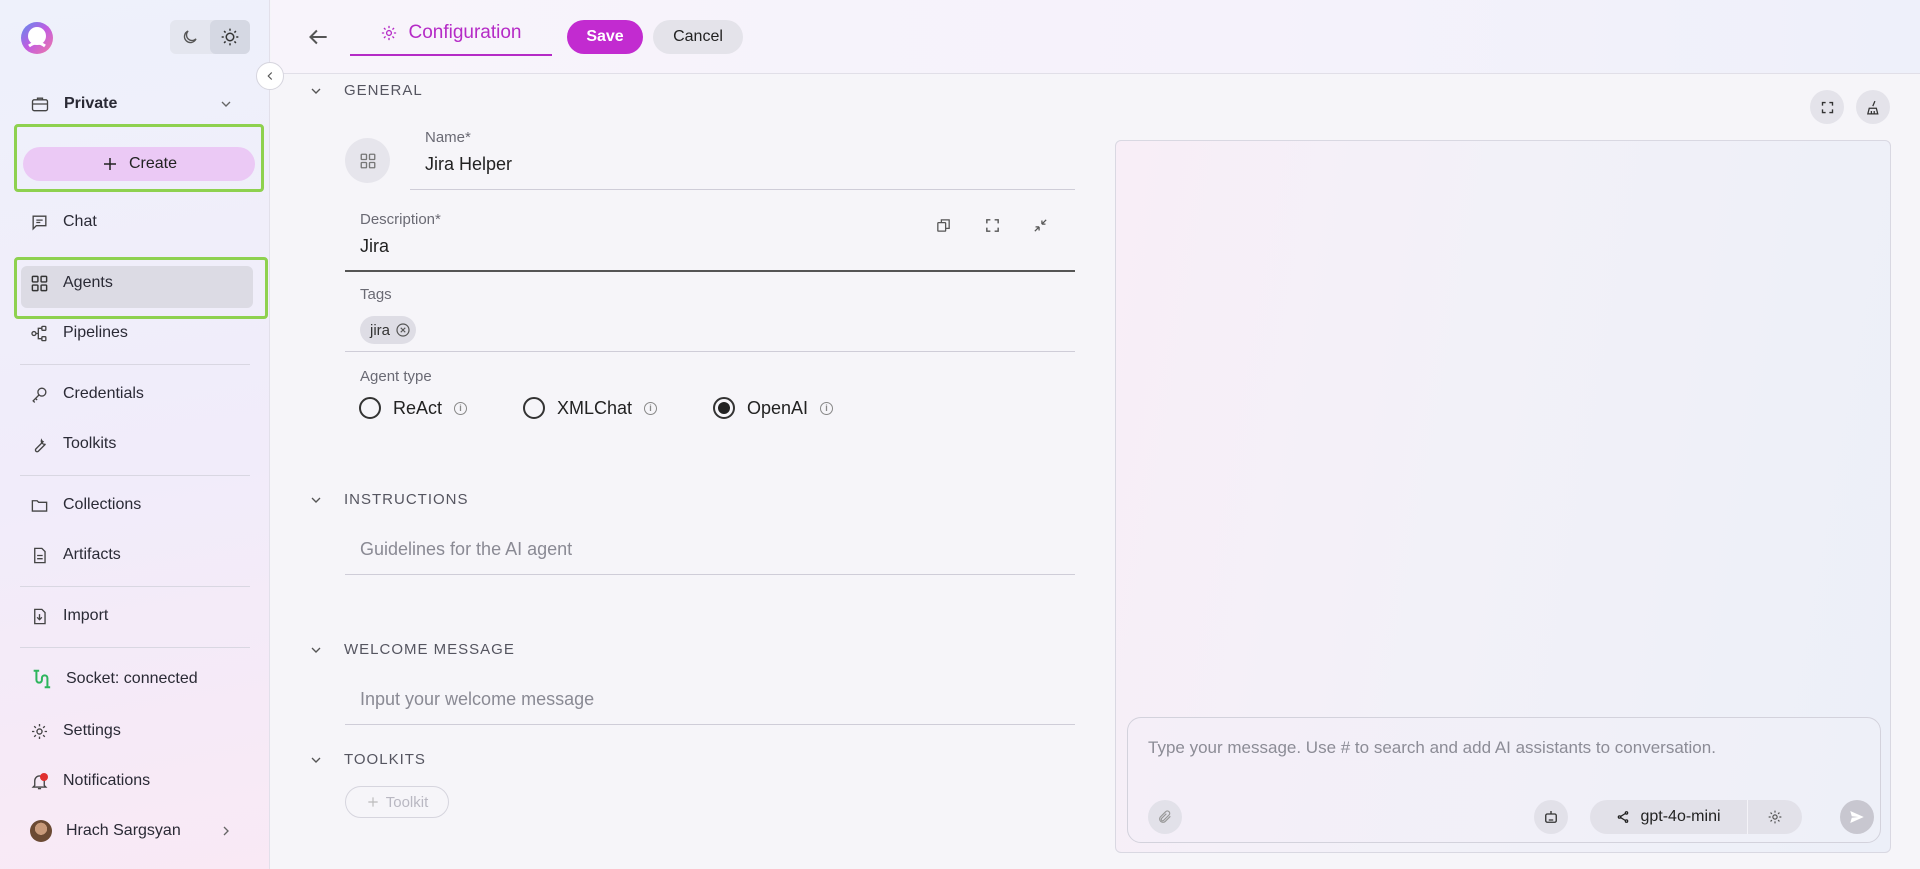 This screenshot has width=1920, height=869. I want to click on section-instructions-header: INSTRUCTIONS, so click(388, 499).